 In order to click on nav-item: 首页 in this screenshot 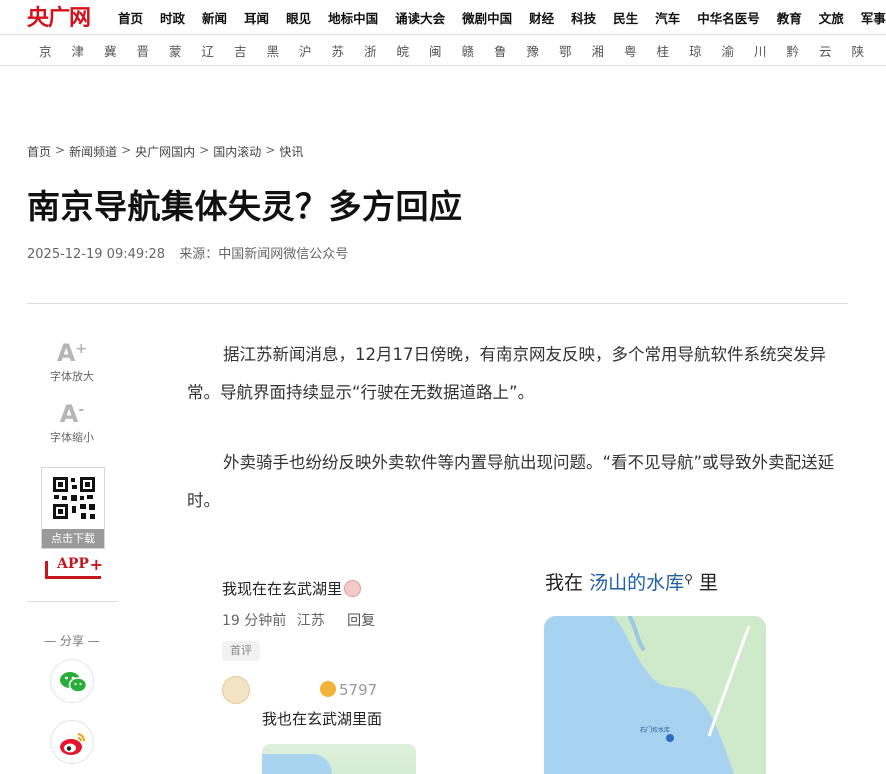, I will do `click(130, 17)`.